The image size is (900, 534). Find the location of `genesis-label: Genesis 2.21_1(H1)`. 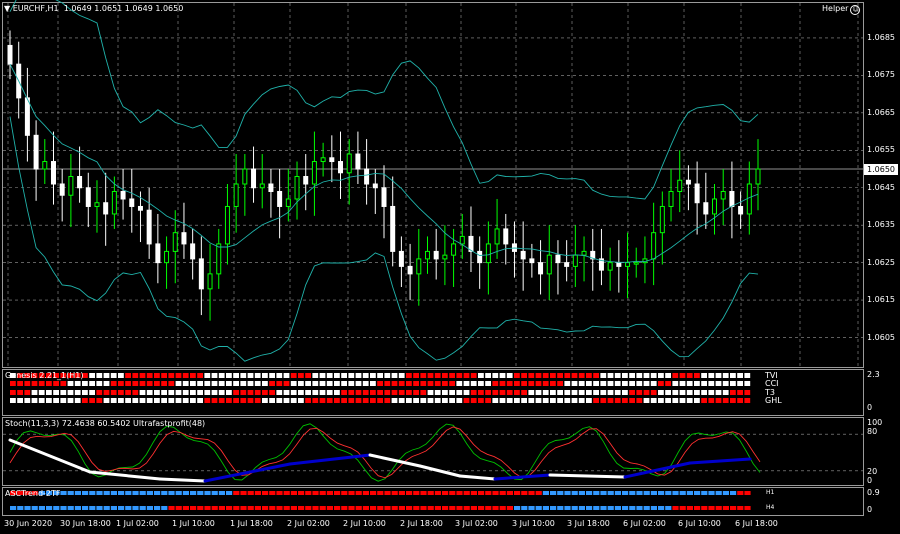

genesis-label: Genesis 2.21_1(H1) is located at coordinates (44, 375).